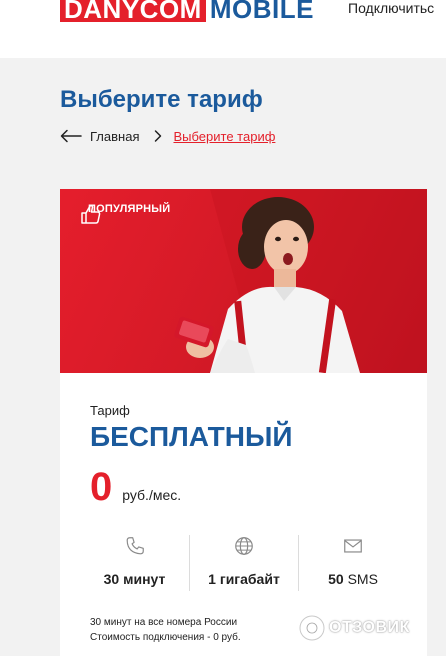 The width and height of the screenshot is (446, 656). Describe the element at coordinates (353, 546) in the screenshot. I see `mail-icon` at that location.